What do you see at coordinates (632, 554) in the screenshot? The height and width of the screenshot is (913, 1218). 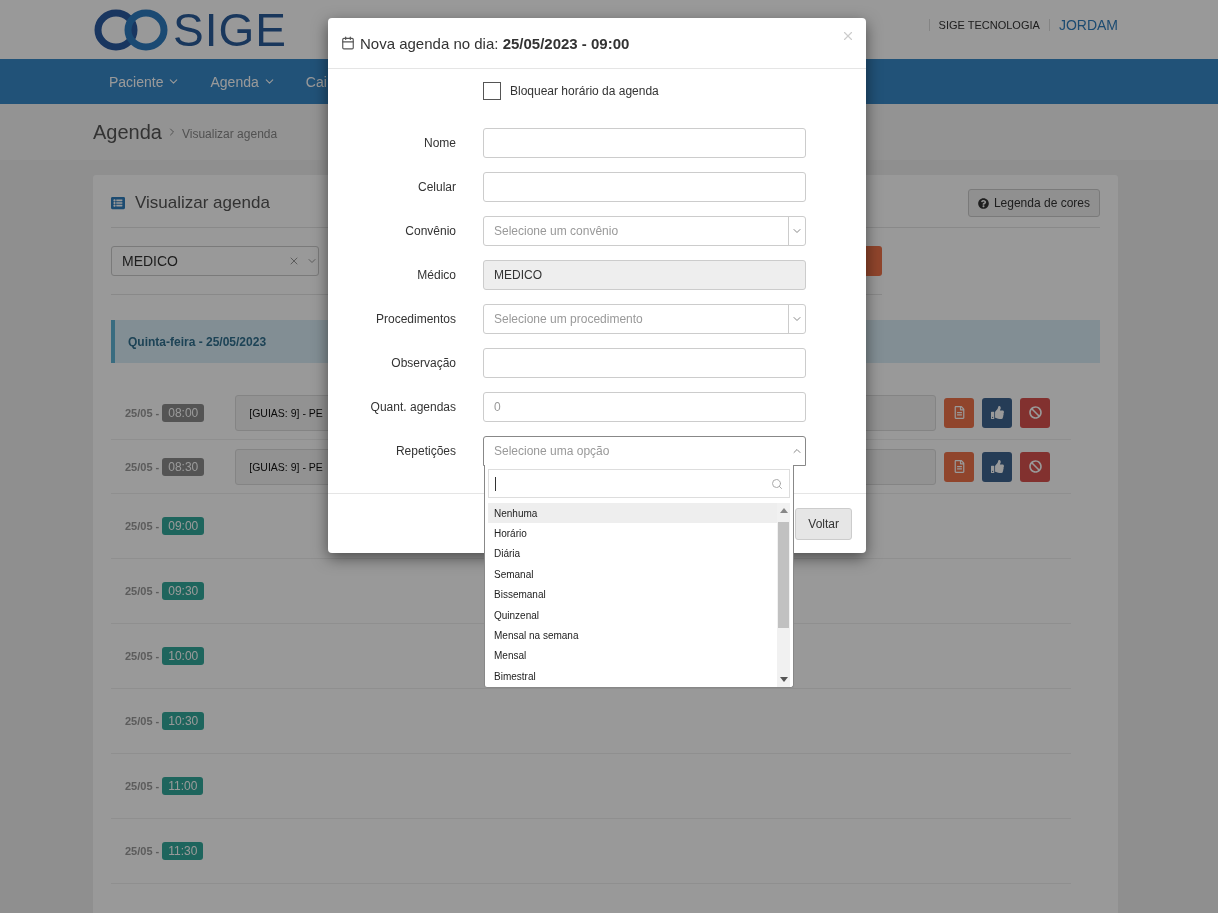 I see `dropdown-option: Diária` at bounding box center [632, 554].